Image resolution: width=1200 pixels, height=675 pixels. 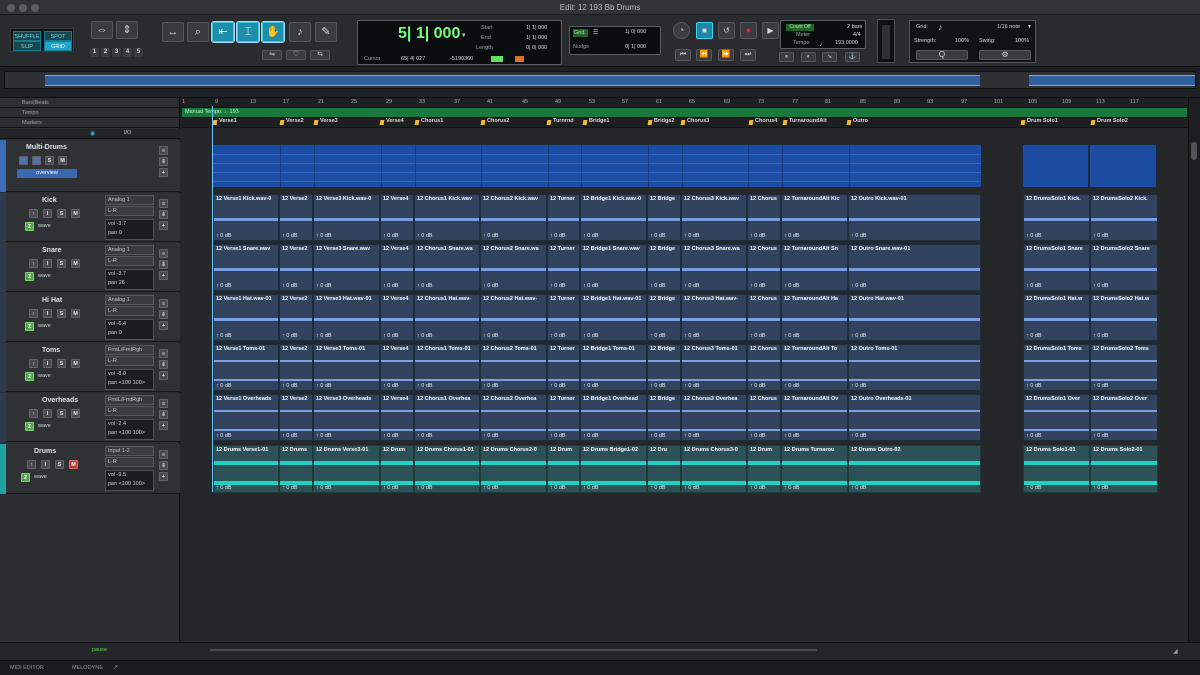 What do you see at coordinates (808, 121) in the screenshot?
I see `marker-turnaroundalt: TurnaroundAlt` at bounding box center [808, 121].